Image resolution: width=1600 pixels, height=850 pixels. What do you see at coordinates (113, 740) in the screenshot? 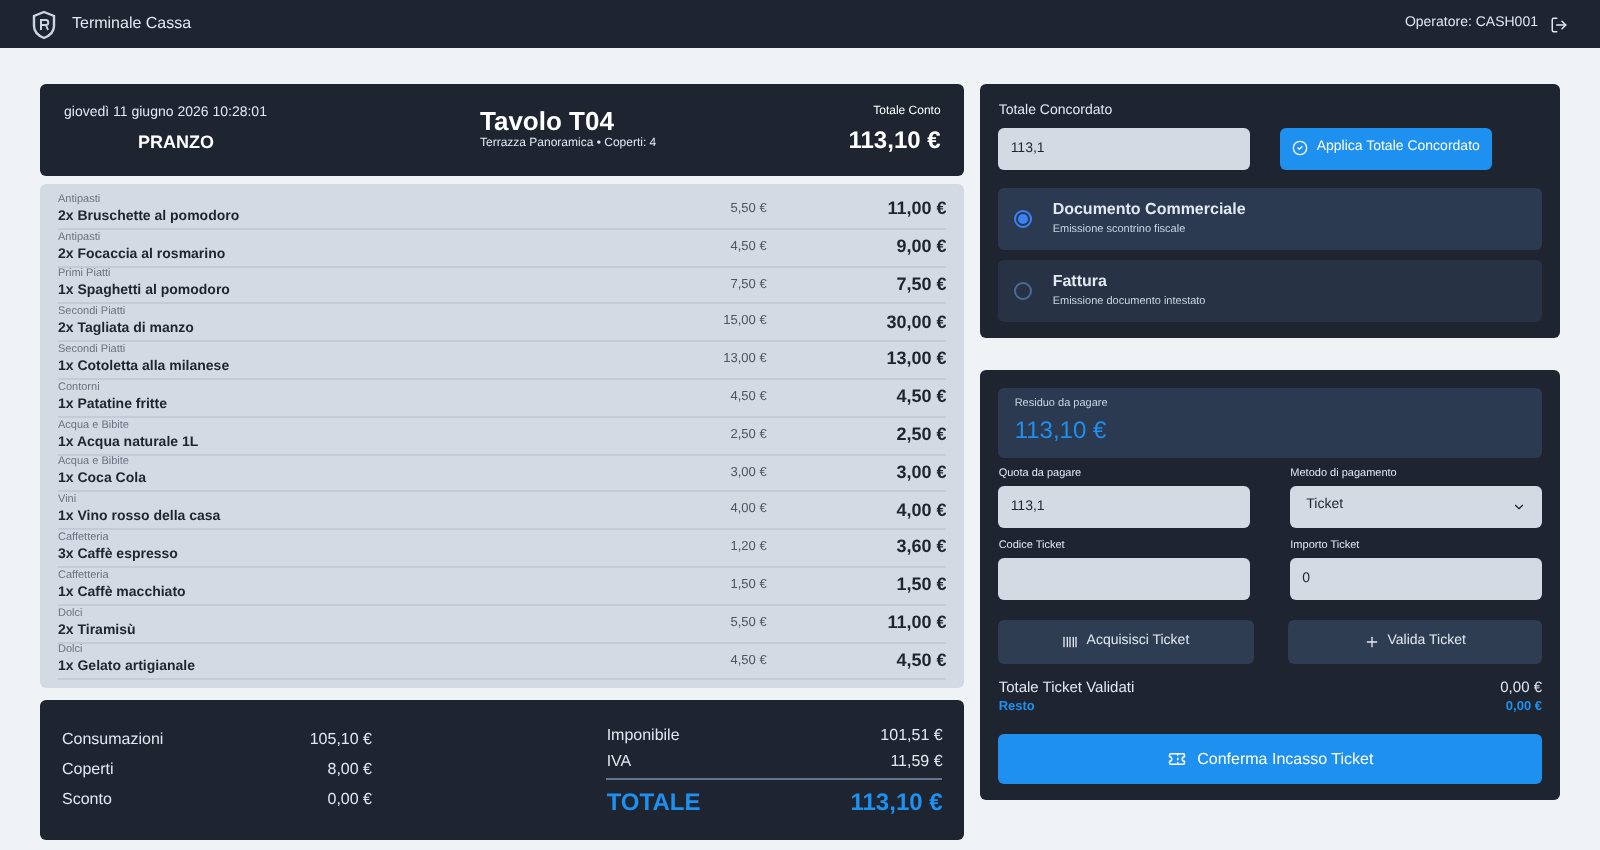
I see `summary-label: Consumazioni` at bounding box center [113, 740].